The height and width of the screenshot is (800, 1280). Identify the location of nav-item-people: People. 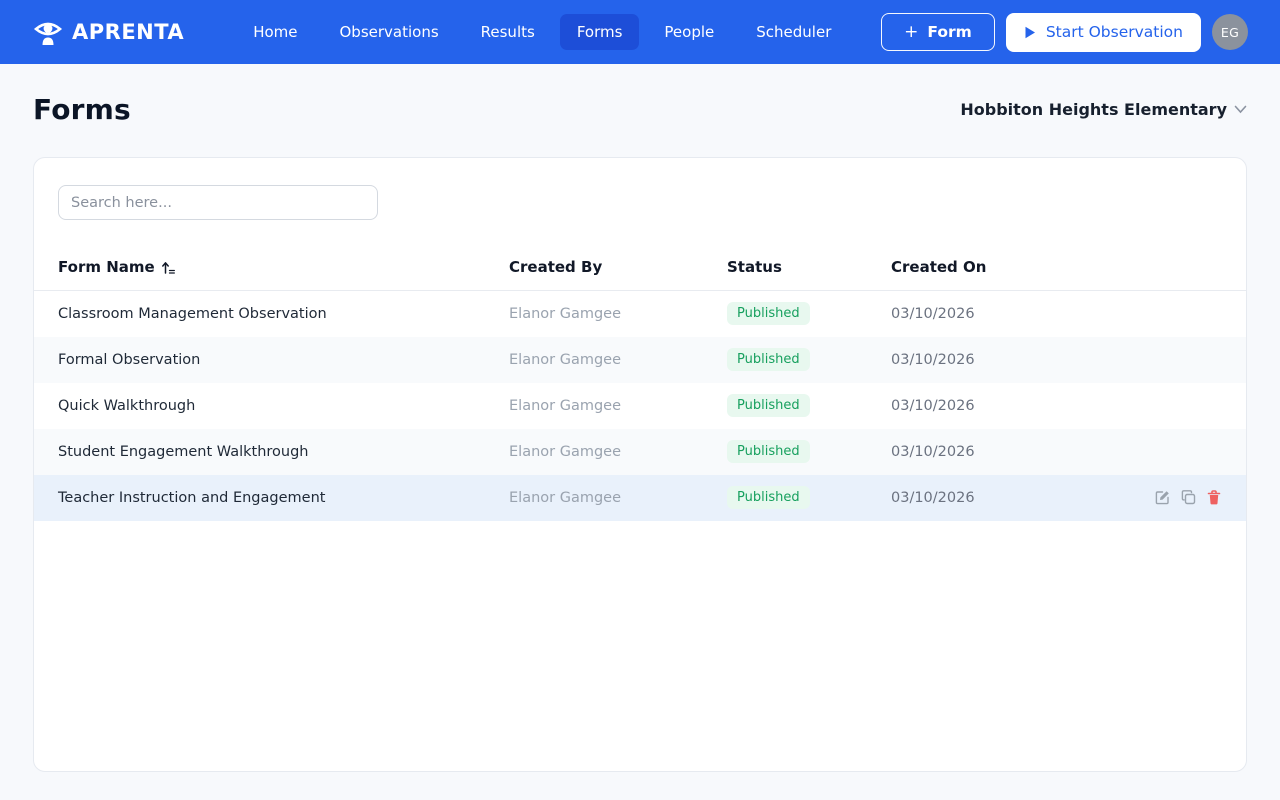
(689, 32).